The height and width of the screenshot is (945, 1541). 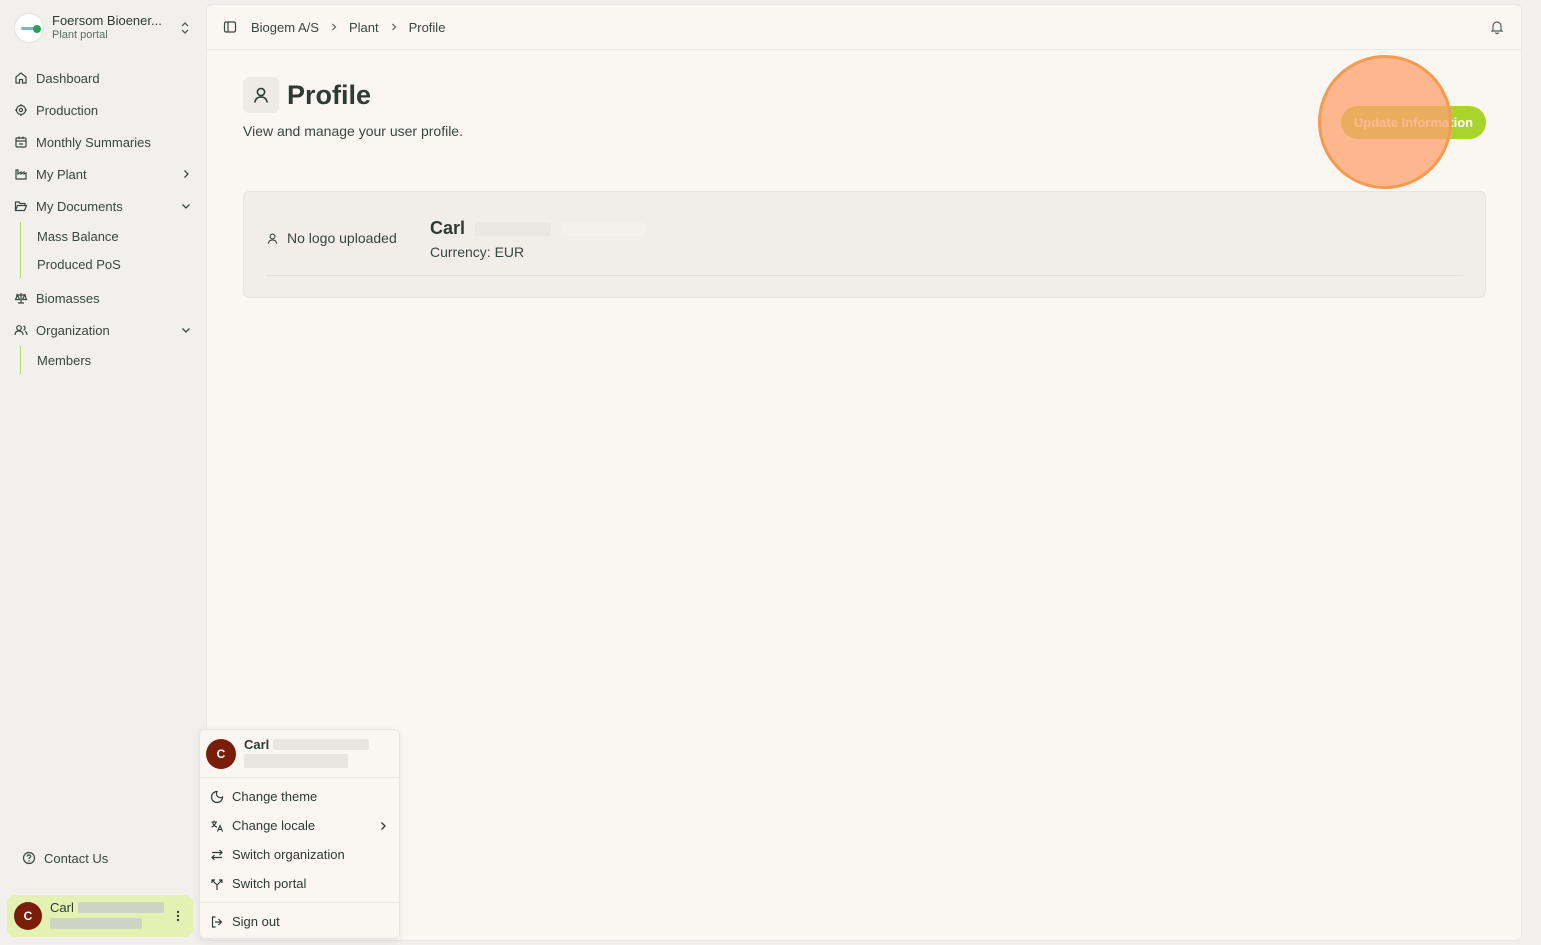 What do you see at coordinates (111, 360) in the screenshot?
I see `sidebar-item-members: Members` at bounding box center [111, 360].